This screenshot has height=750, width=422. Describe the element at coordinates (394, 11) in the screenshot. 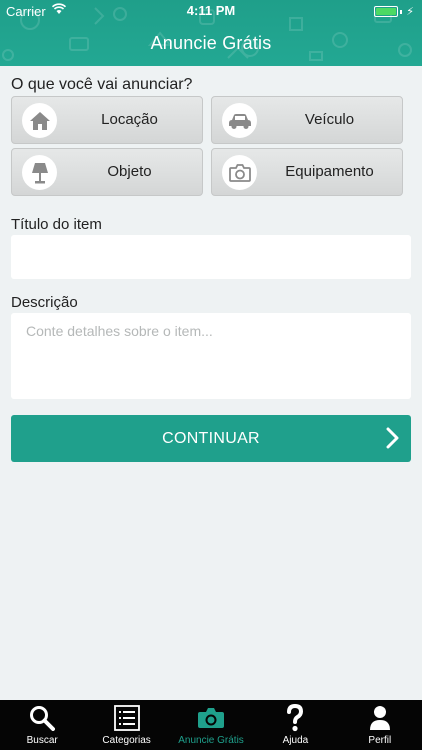

I see `battery-icon: ⚡` at that location.